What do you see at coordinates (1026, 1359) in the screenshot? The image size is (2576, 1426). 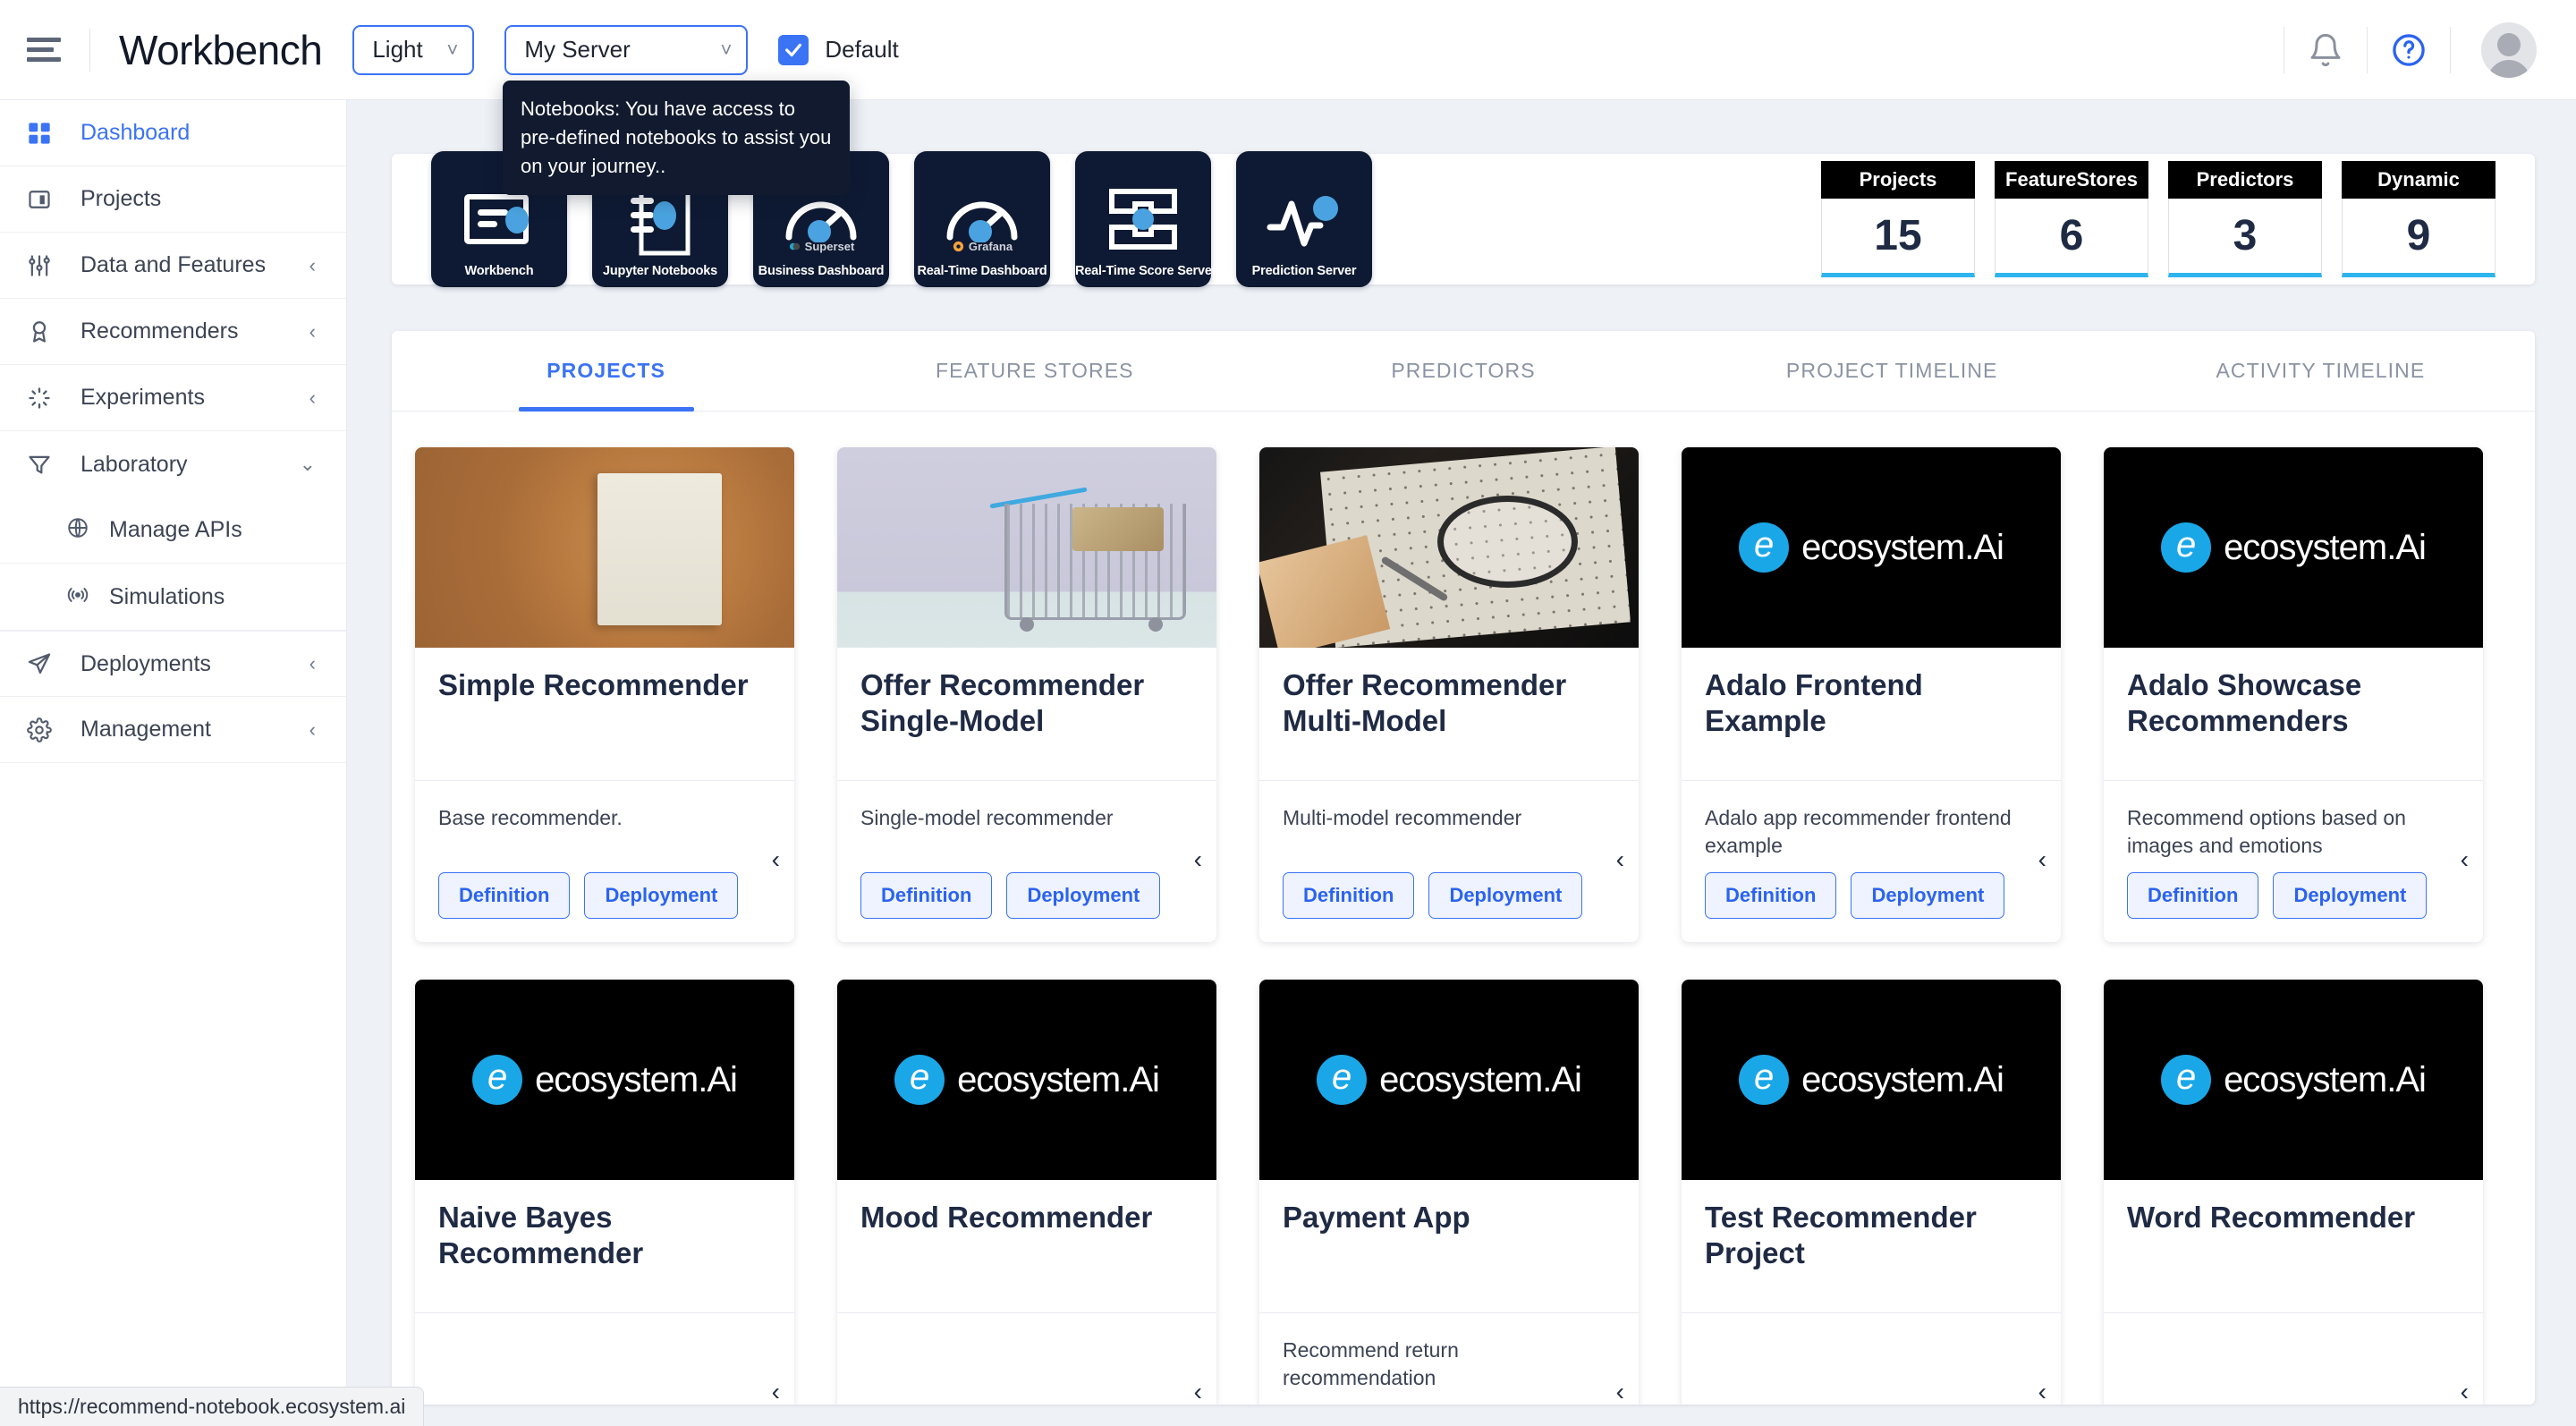 I see `card-body: ‹ Definition Deployment` at bounding box center [1026, 1359].